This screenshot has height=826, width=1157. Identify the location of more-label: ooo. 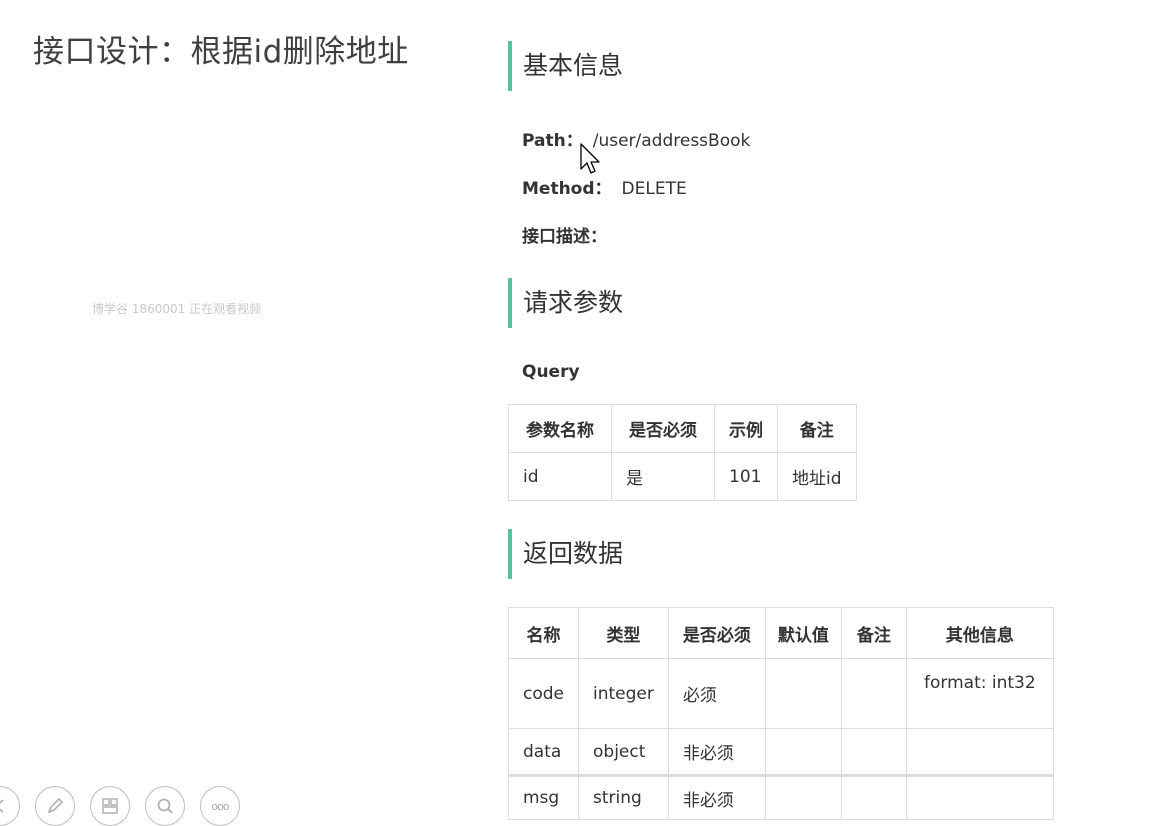
(220, 806).